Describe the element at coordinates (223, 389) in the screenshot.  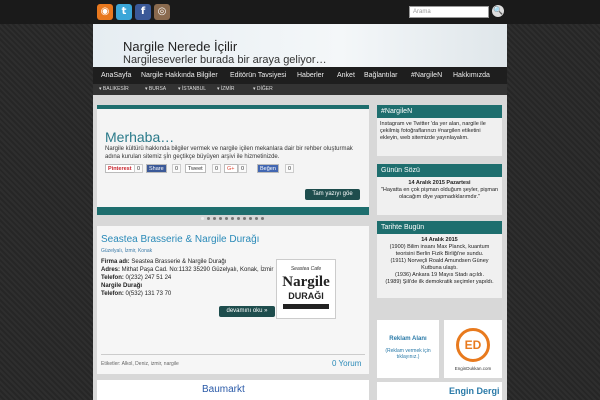
I see `ad-label: Baumarkt` at that location.